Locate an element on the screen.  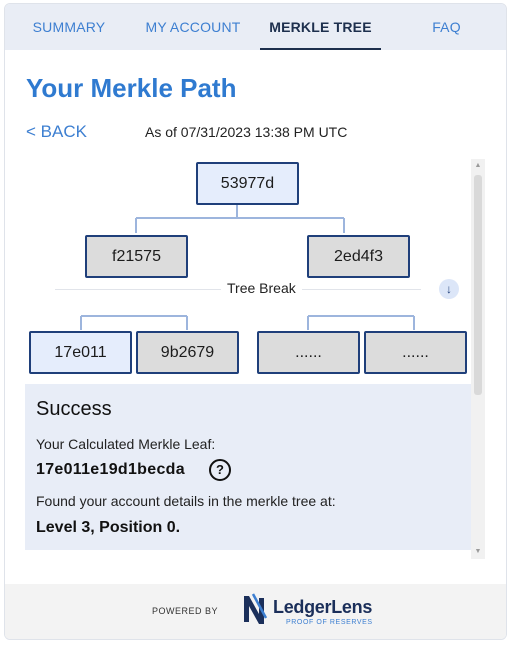
scroll-down-icon: ▼ is located at coordinates (478, 552).